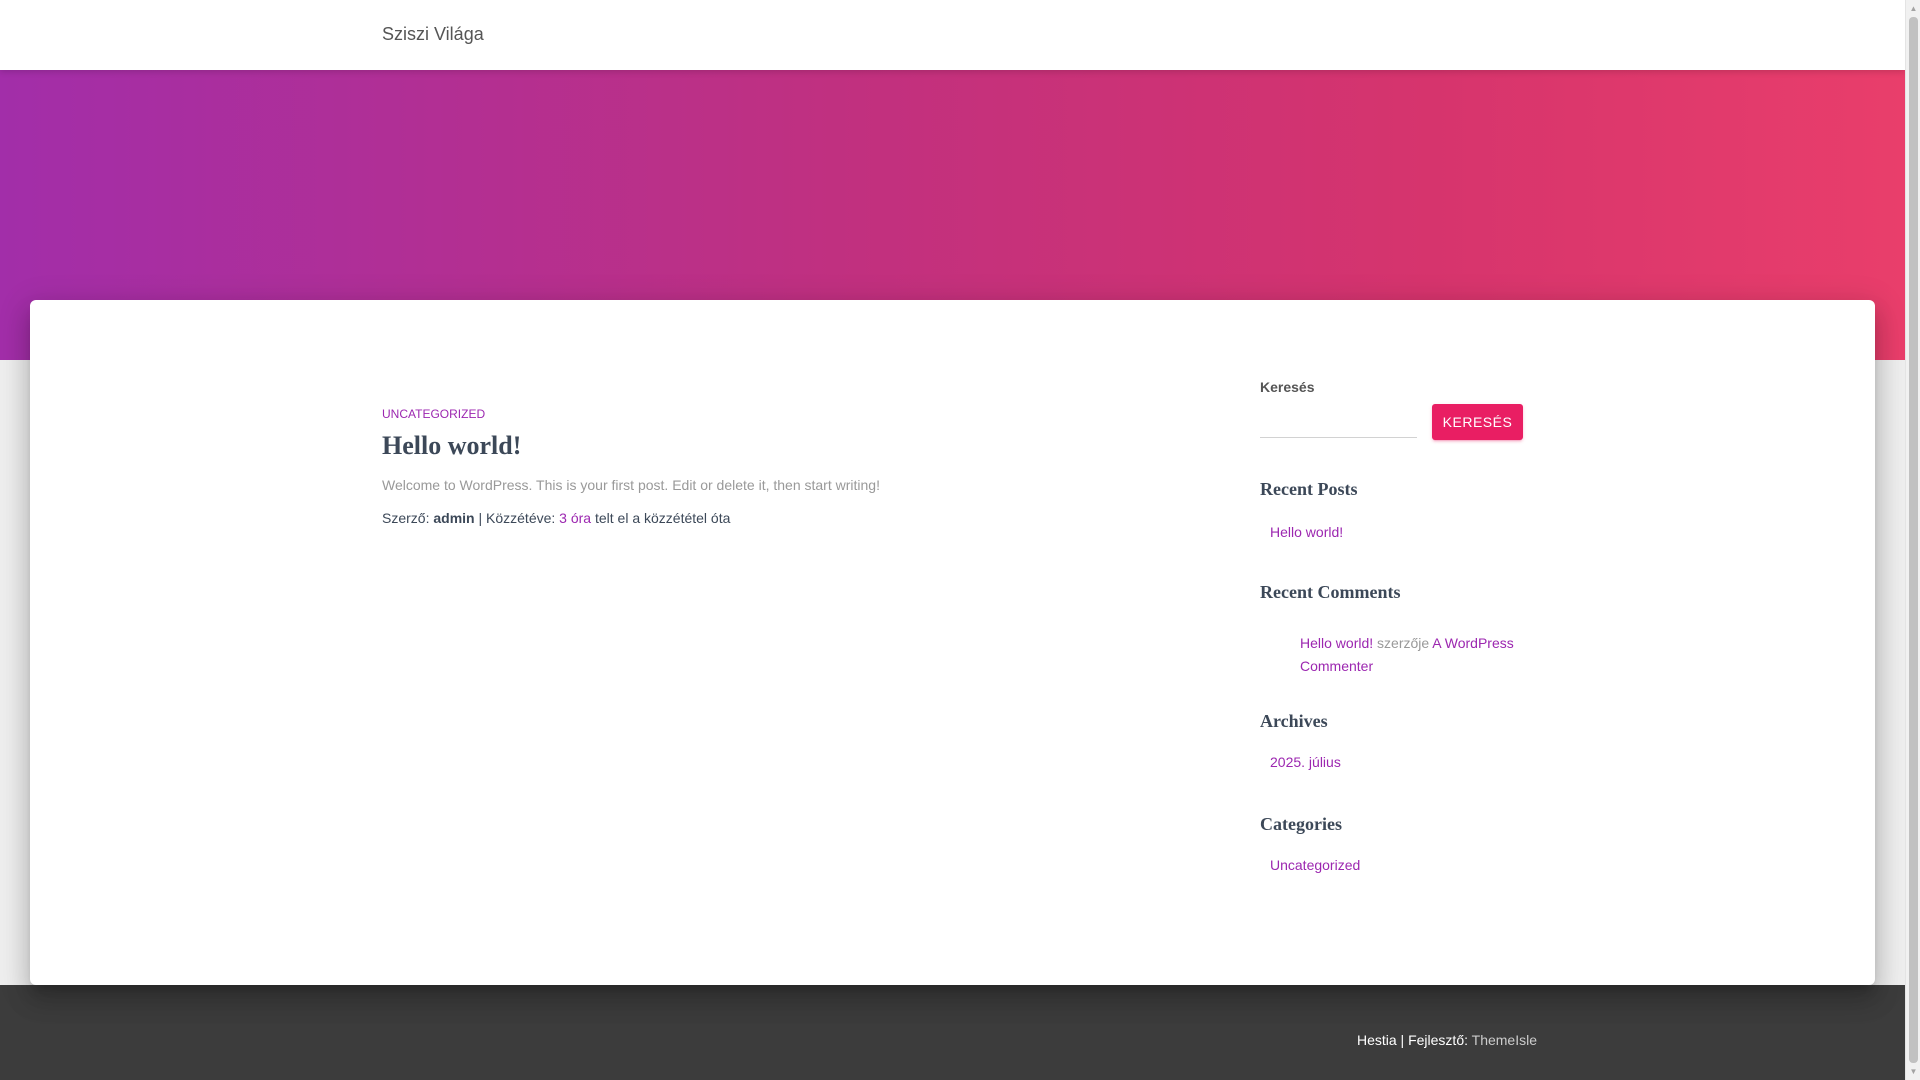 The width and height of the screenshot is (1920, 1080). What do you see at coordinates (952, 35) in the screenshot?
I see `top-navbar: Sziszi Világa` at bounding box center [952, 35].